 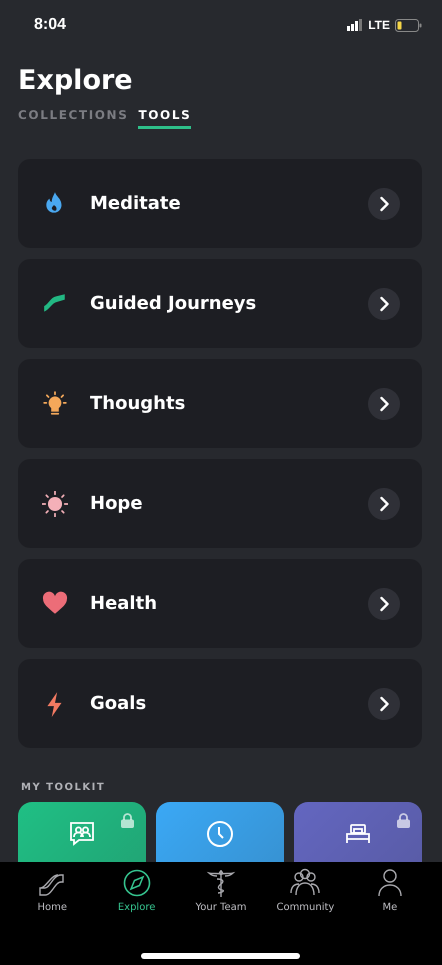 I want to click on tool-card: Guided Journeys, so click(x=220, y=303).